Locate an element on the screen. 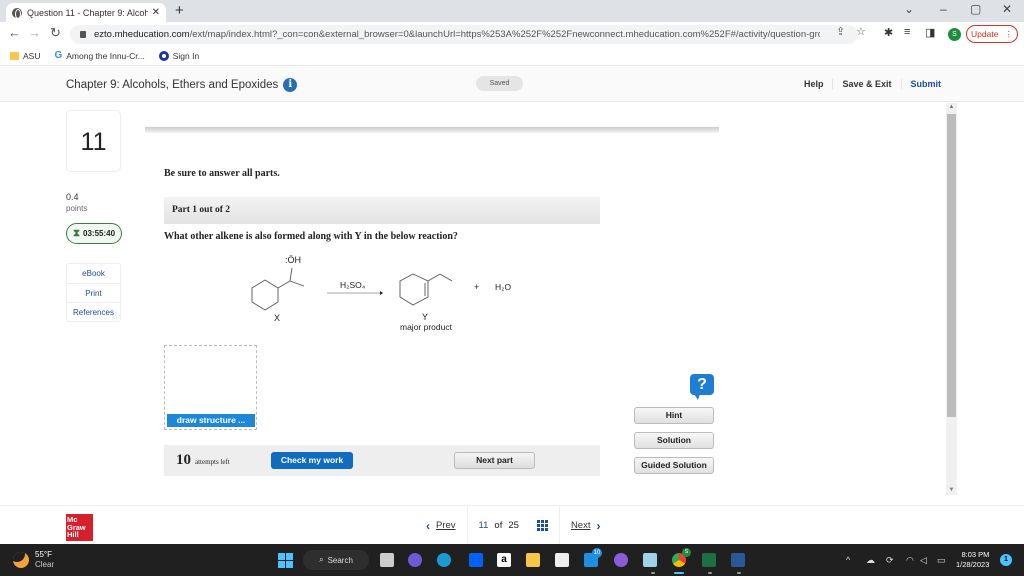 The height and width of the screenshot is (576, 1024). extensions-icon: ✱ is located at coordinates (888, 32).